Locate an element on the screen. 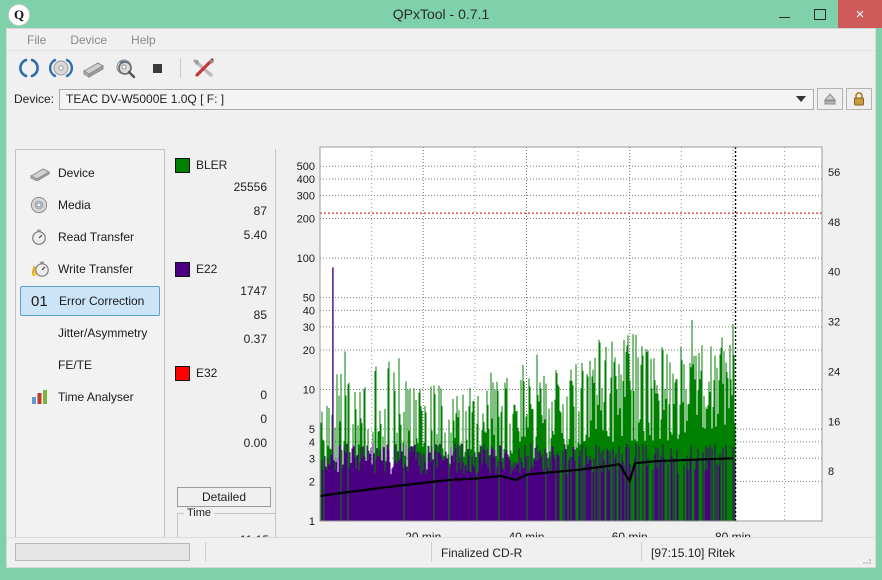 This screenshot has height=580, width=882. drive-eject-icon is located at coordinates (93, 70).